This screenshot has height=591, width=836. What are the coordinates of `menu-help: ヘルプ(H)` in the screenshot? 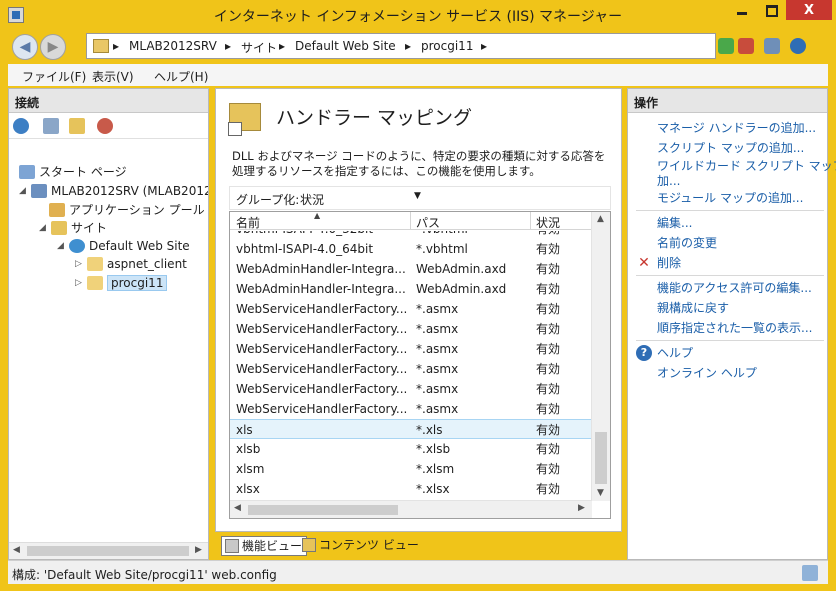 It's located at (181, 76).